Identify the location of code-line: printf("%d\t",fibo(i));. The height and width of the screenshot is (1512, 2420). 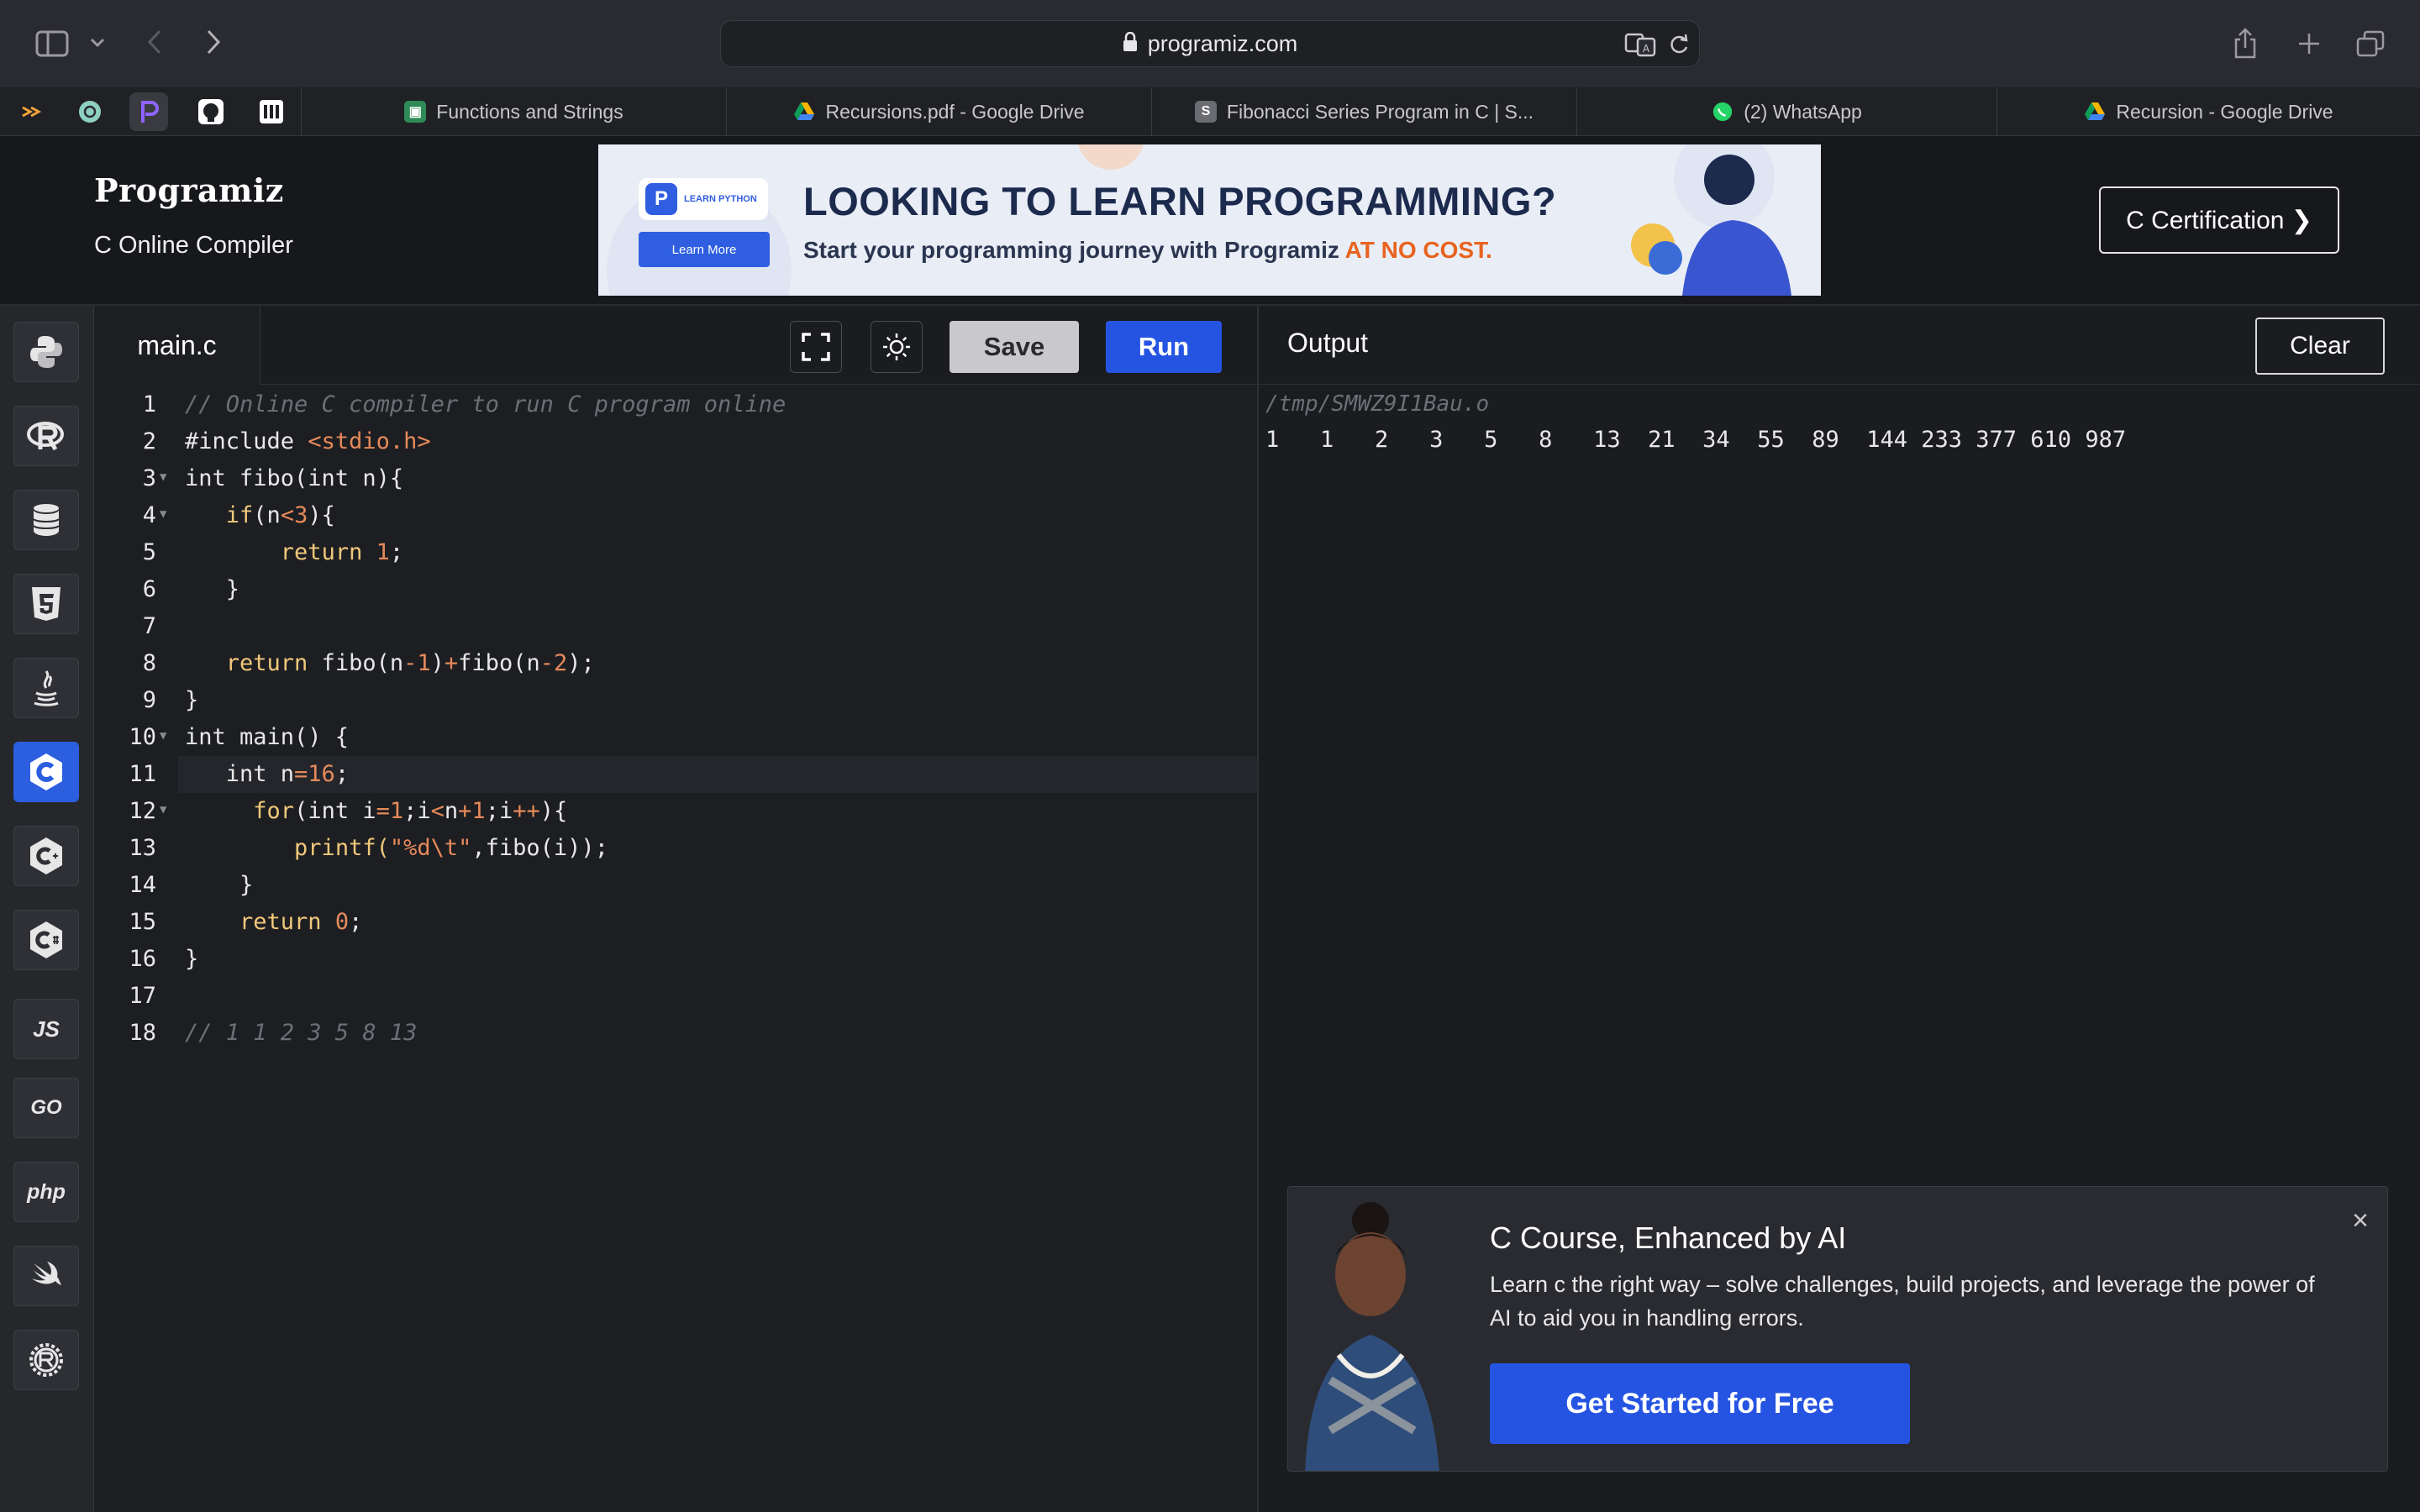
(397, 848).